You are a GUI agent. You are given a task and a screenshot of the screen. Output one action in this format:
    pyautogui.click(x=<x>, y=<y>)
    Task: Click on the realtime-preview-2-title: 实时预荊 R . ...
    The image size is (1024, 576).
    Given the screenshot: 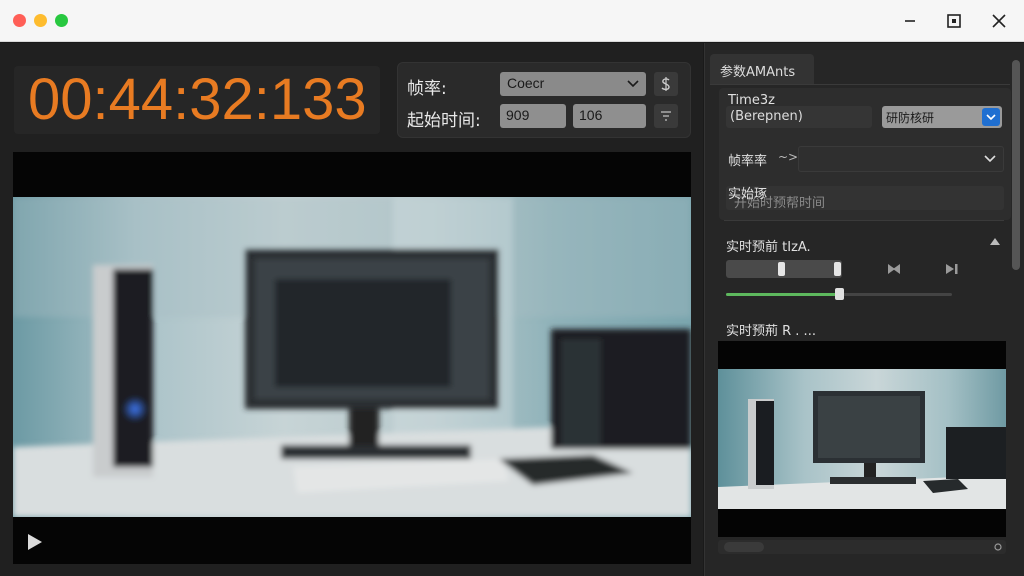 What is the action you would take?
    pyautogui.click(x=771, y=331)
    